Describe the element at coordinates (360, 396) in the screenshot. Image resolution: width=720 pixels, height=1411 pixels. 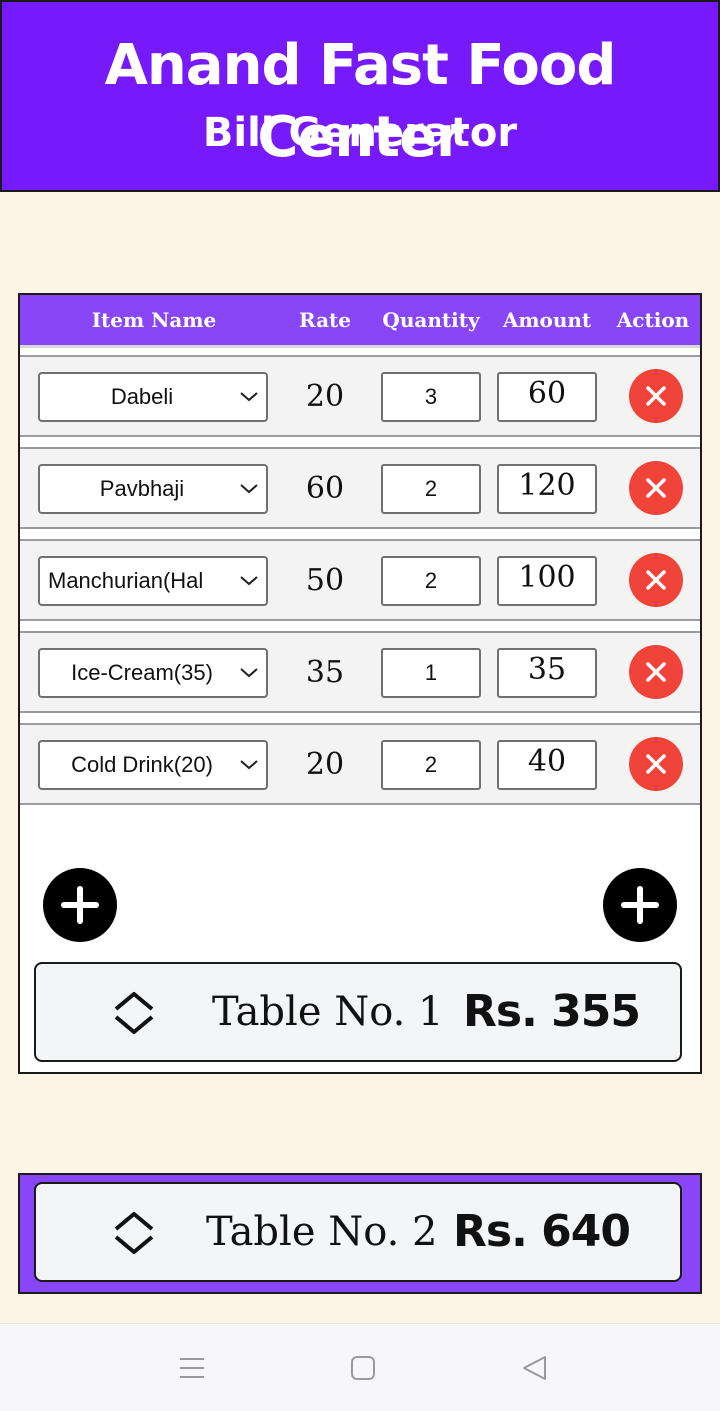
I see `bill-row: Dabeli 20 3 60` at that location.